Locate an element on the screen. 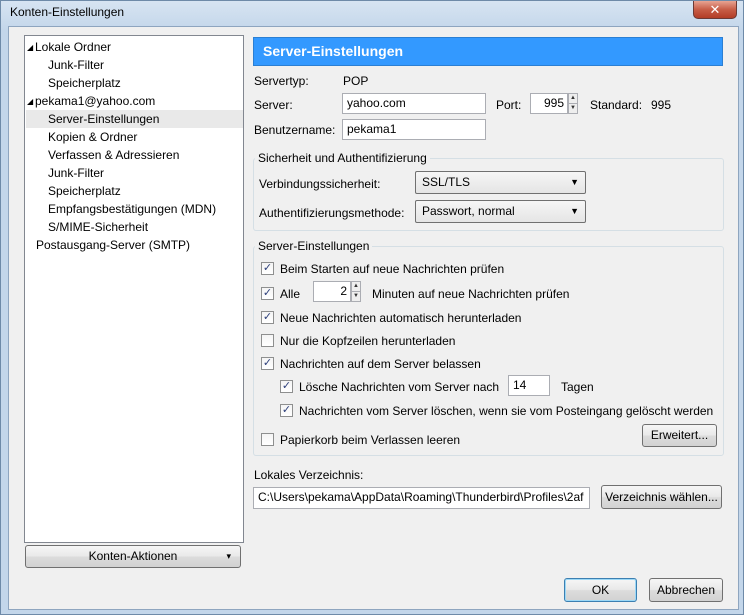  tree-item-copies-folders: Kopien & Ordner is located at coordinates (92, 137).